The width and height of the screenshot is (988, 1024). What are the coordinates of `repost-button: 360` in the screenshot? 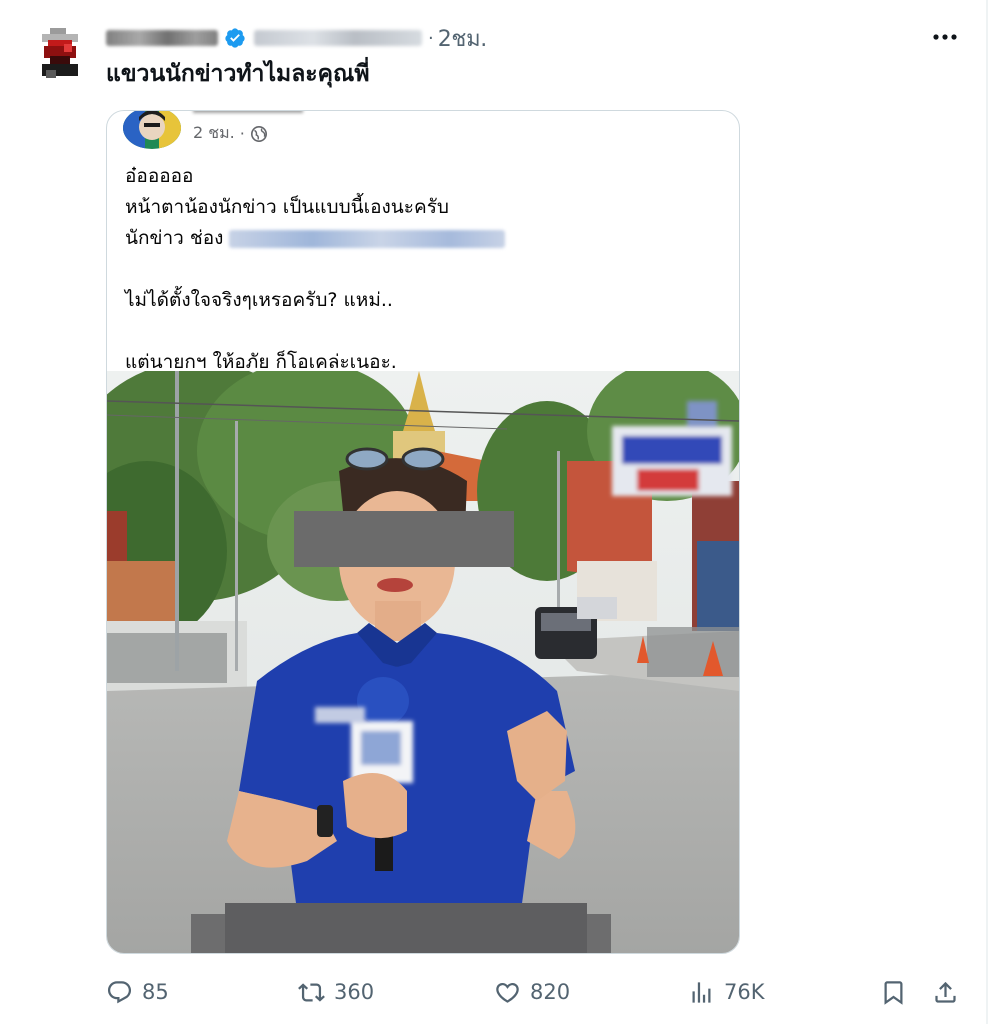 It's located at (336, 992).